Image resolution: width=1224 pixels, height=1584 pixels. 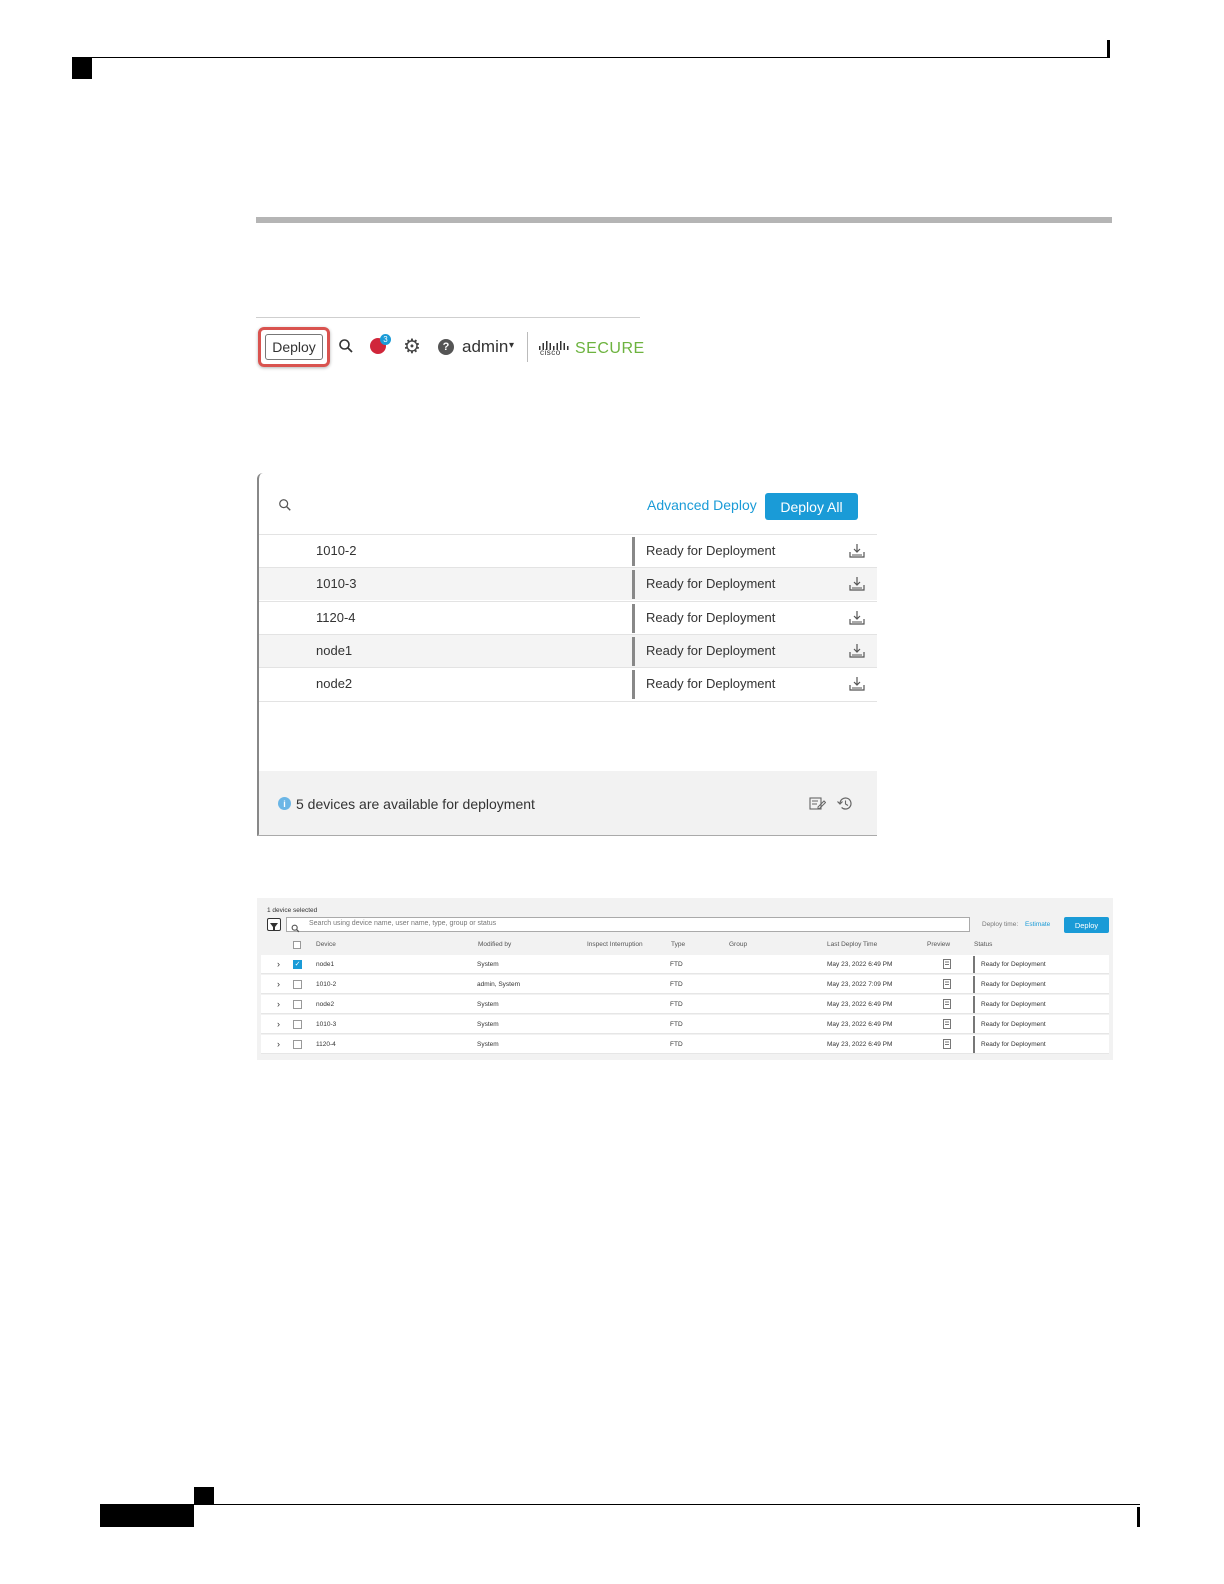 What do you see at coordinates (1037, 924) in the screenshot?
I see `estimate-link: Estimate` at bounding box center [1037, 924].